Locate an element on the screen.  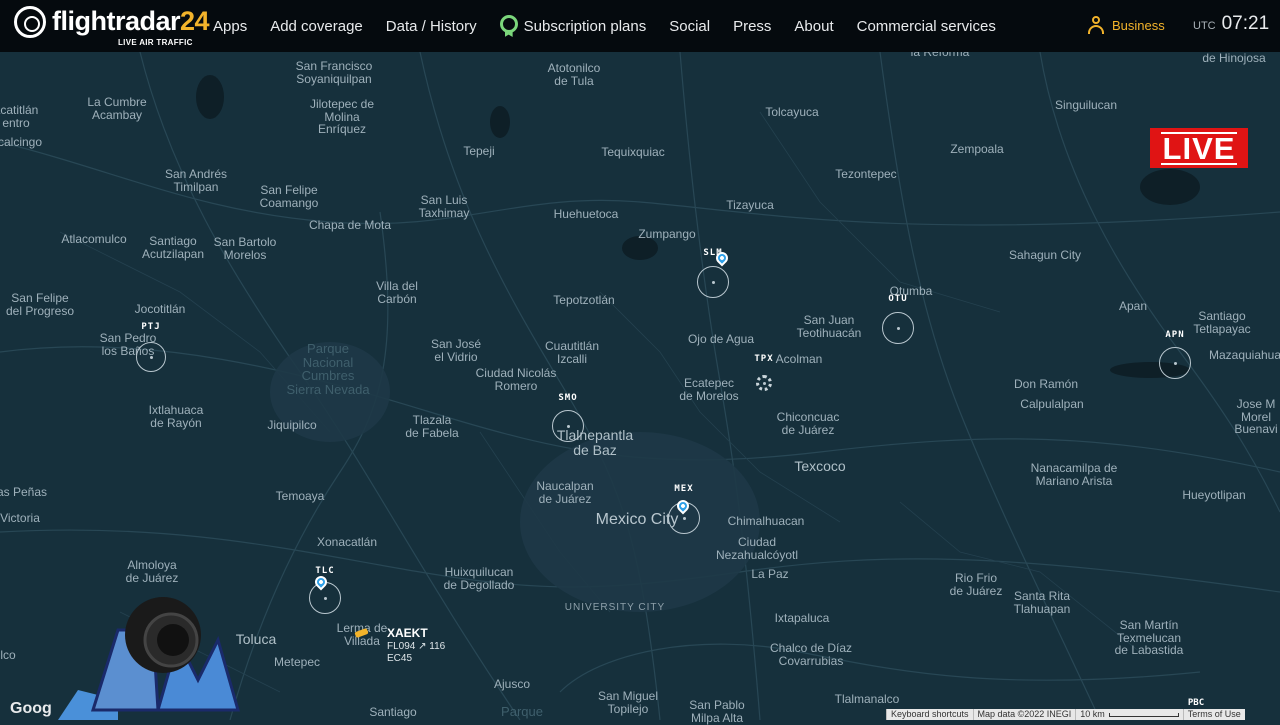
place-label: San Martín Texmelucan de Labastida is located at coordinates (1149, 638).